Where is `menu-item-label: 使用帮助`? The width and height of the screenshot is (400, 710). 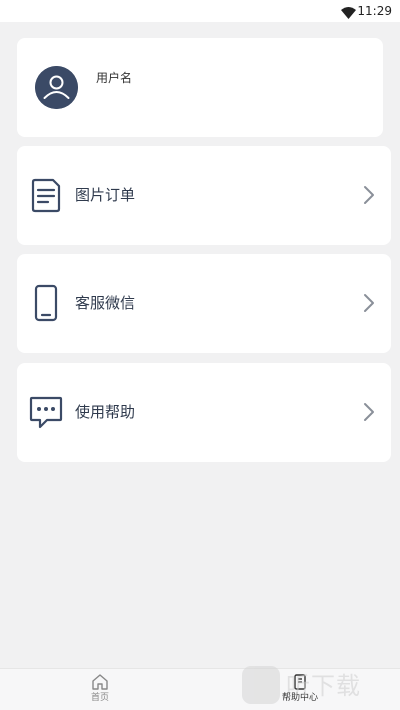 menu-item-label: 使用帮助 is located at coordinates (105, 412).